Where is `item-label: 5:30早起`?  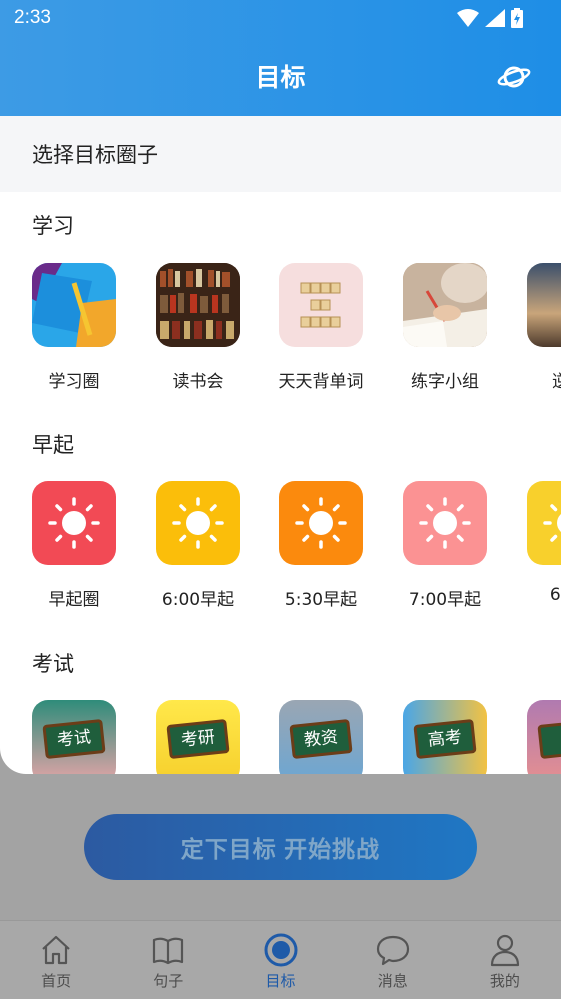
item-label: 5:30早起 is located at coordinates (321, 600).